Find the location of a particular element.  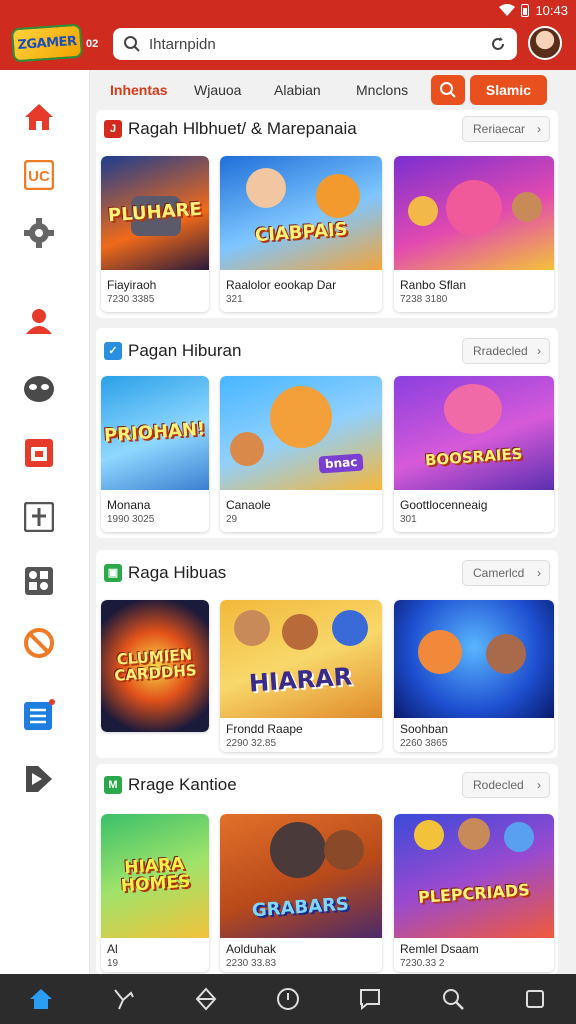

game-card: HIARA HOMES Al 19 is located at coordinates (155, 893).